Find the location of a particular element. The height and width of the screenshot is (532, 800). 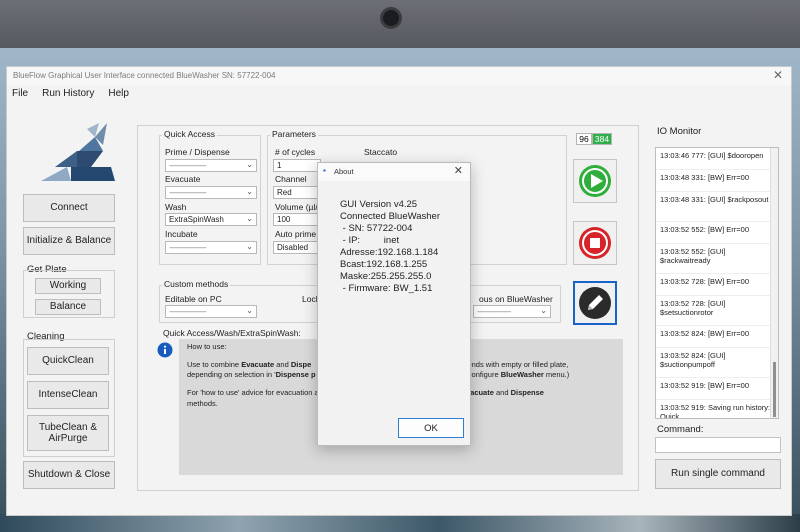

info-text: For 'how to use' advice for evacuation a is located at coordinates (253, 393).